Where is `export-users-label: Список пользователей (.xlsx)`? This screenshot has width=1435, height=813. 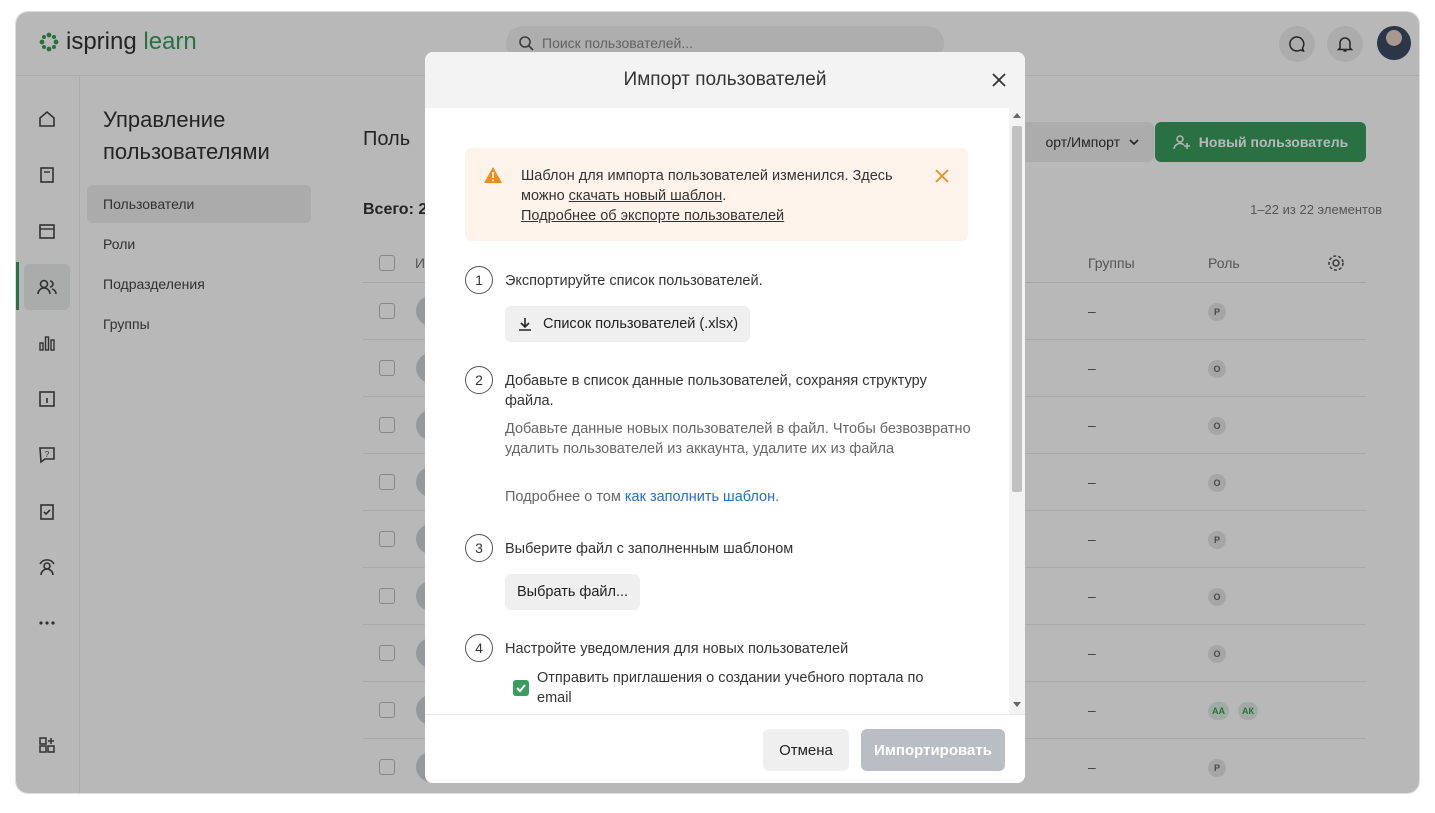 export-users-label: Список пользователей (.xlsx) is located at coordinates (641, 324).